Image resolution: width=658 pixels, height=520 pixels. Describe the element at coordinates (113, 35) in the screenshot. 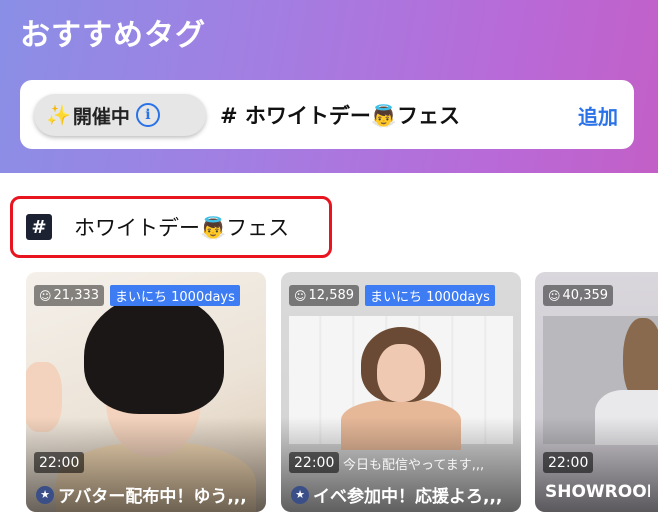

I see `section-title: おすすめタグ` at that location.